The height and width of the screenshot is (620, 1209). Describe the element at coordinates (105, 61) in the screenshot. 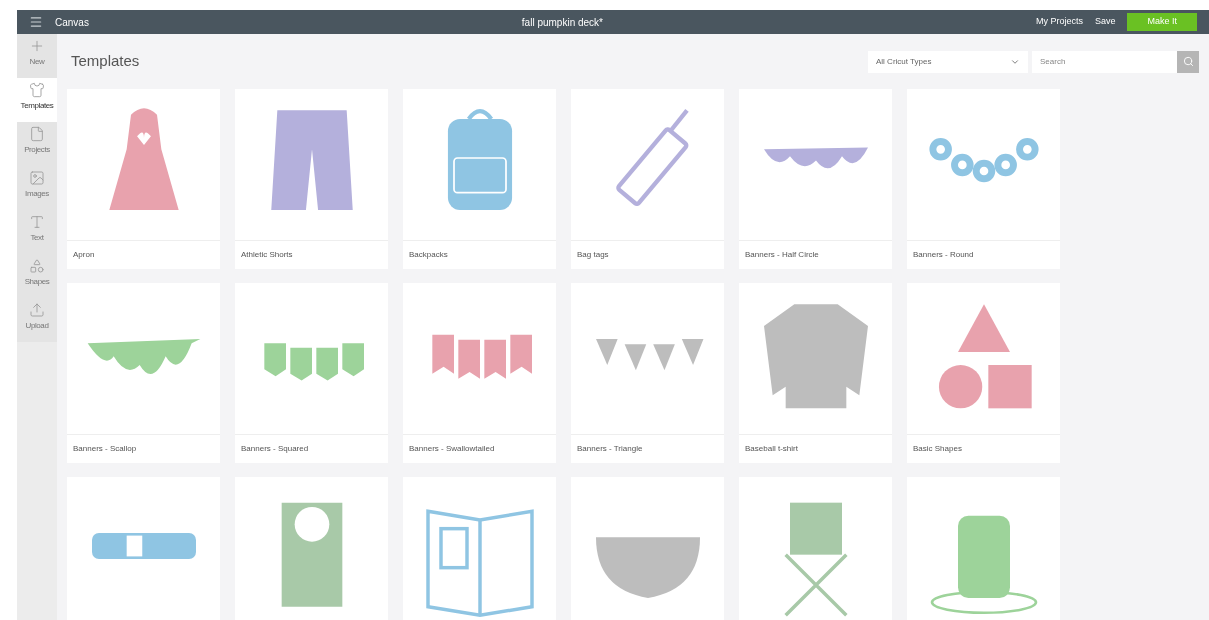

I see `page-title: Templates` at that location.